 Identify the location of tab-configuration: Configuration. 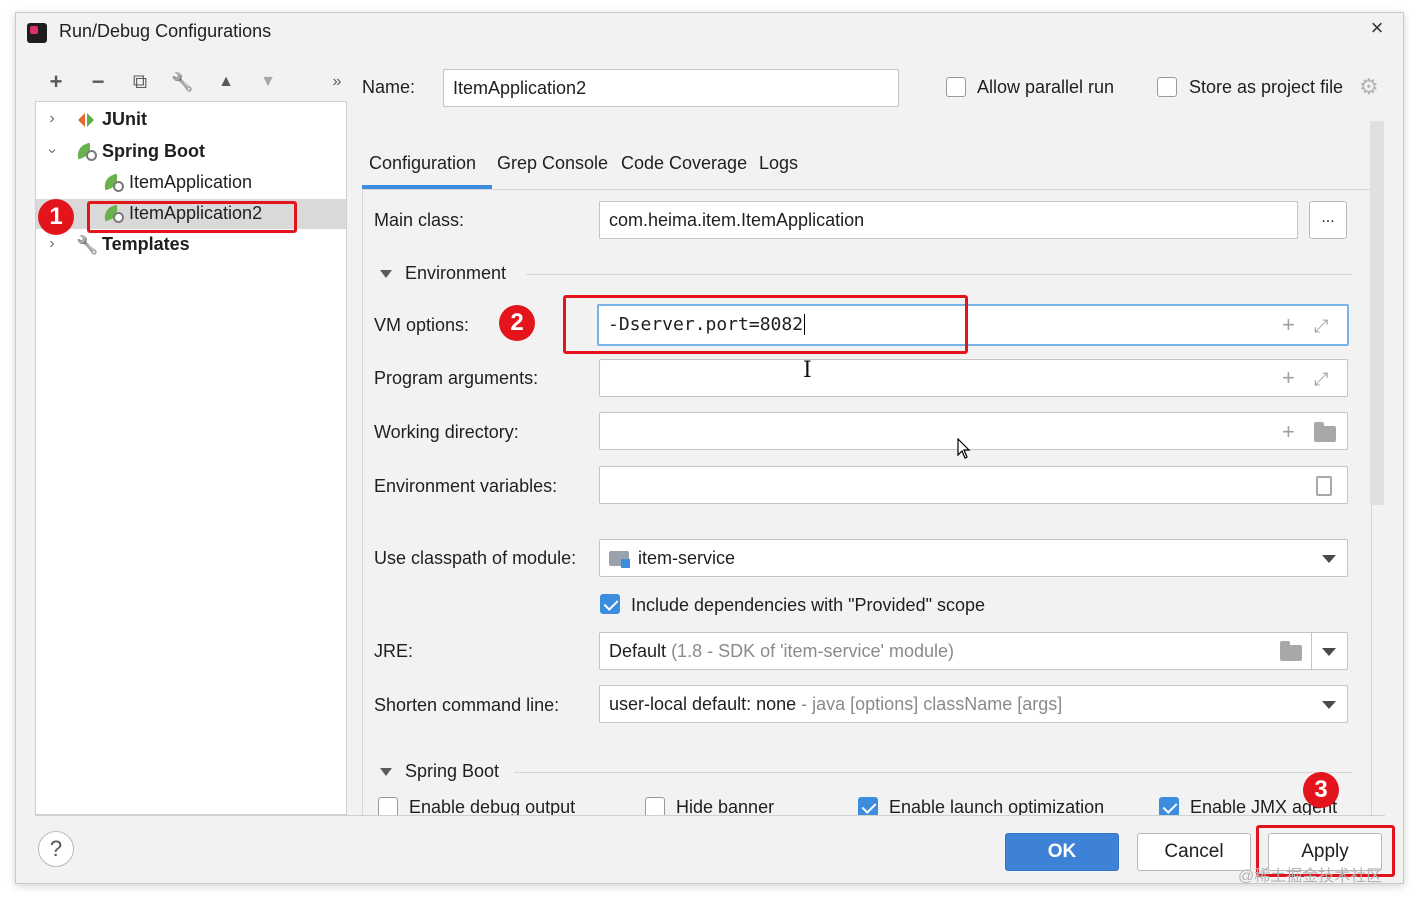
(422, 163).